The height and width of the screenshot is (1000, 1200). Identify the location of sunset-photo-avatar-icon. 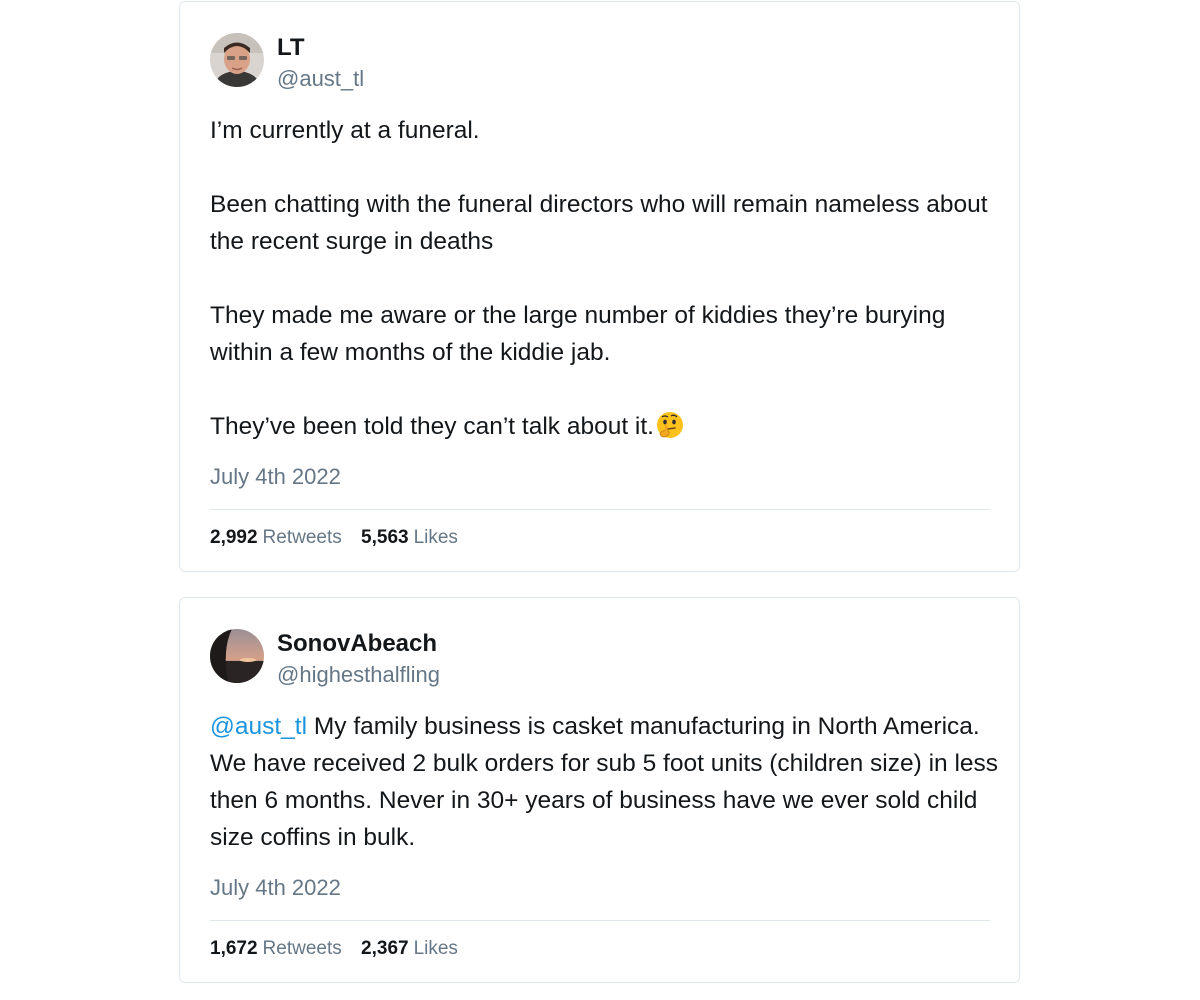
(237, 656).